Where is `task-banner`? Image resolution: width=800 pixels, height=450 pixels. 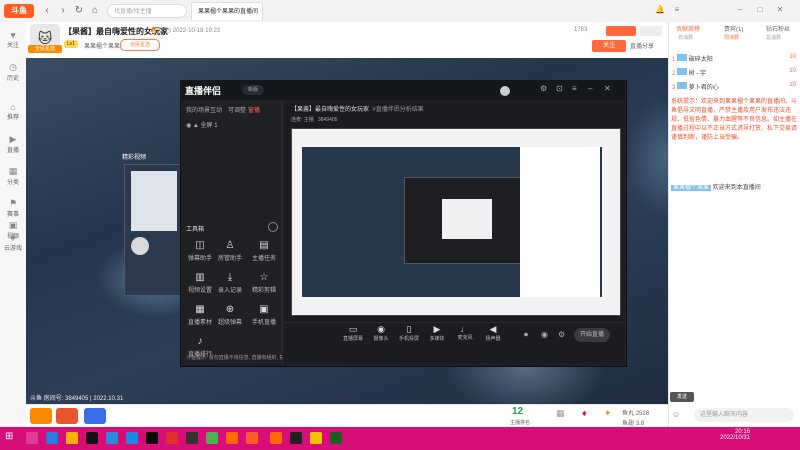 task-banner is located at coordinates (651, 31).